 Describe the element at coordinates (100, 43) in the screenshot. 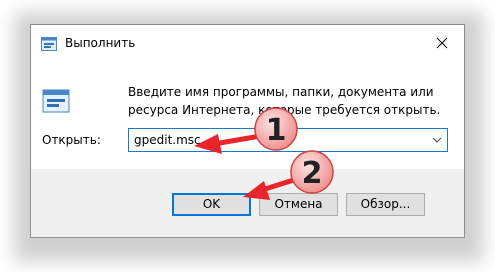

I see `window-title: Выполнить` at that location.